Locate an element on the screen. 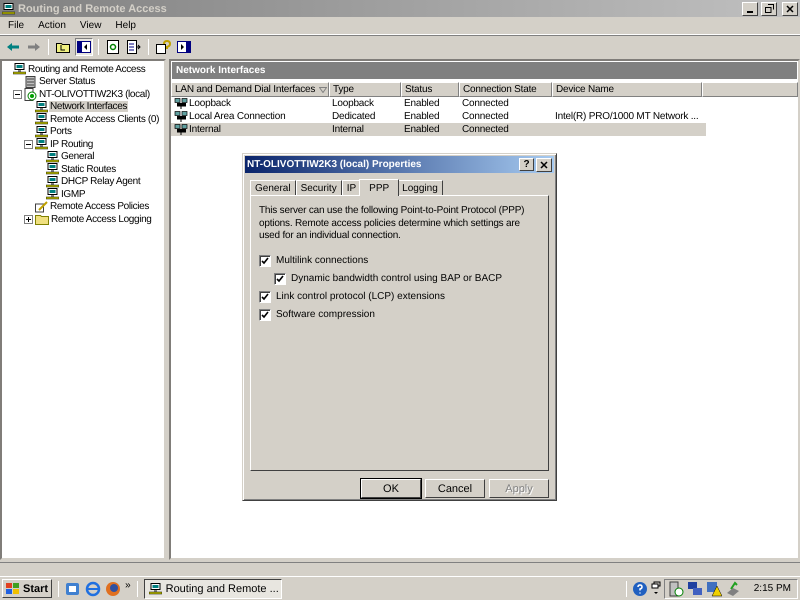 The image size is (800, 600). column-header: Status is located at coordinates (430, 89).